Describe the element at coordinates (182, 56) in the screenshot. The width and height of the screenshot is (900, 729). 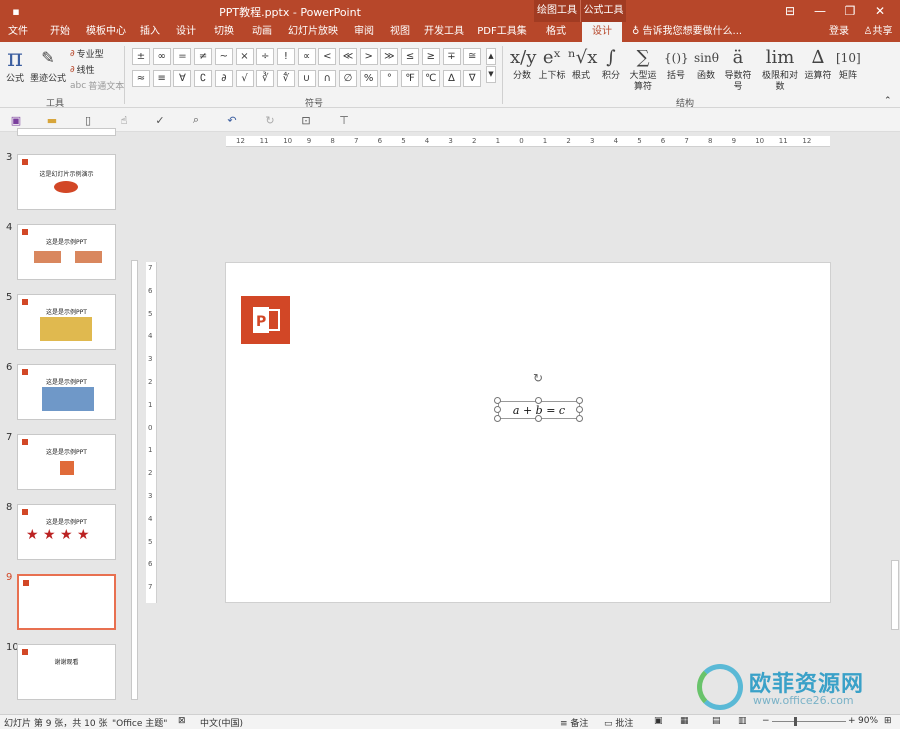
I see `symbol-button: =` at that location.